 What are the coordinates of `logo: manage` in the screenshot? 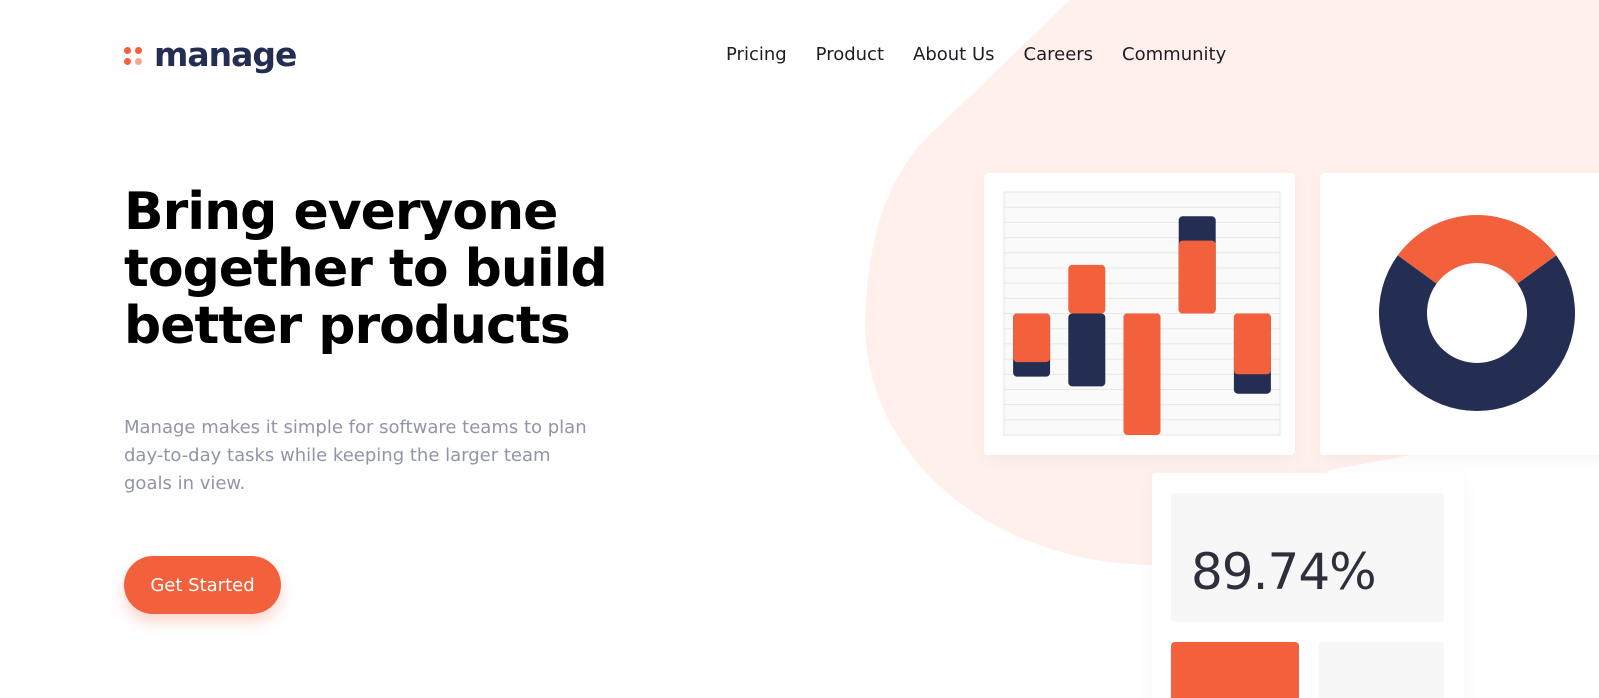 It's located at (210, 54).